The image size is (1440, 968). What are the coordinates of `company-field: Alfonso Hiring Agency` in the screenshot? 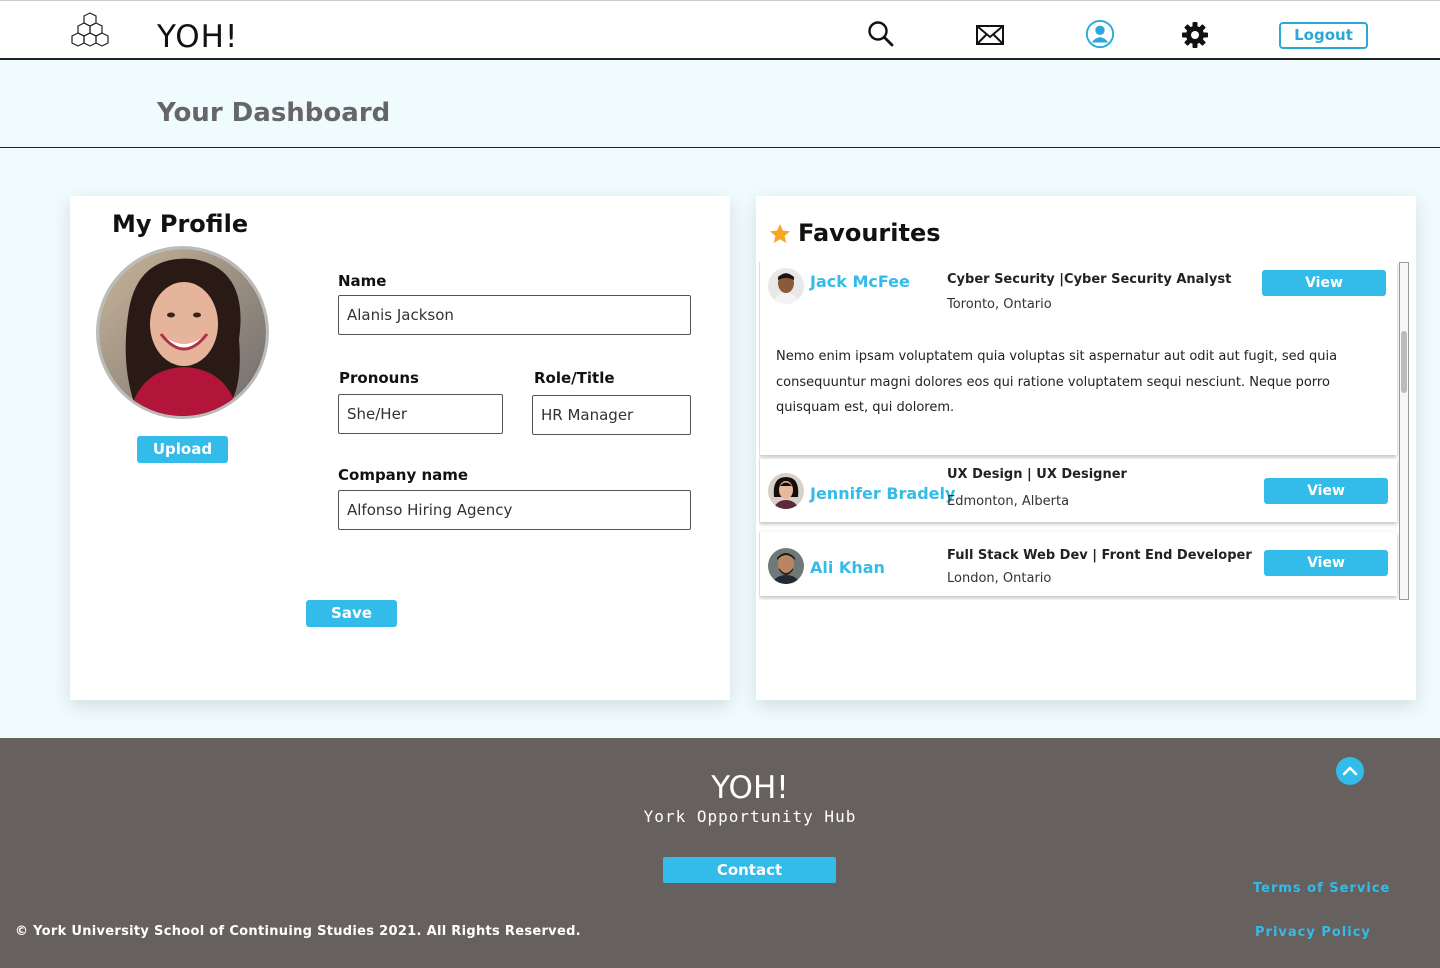 It's located at (514, 510).